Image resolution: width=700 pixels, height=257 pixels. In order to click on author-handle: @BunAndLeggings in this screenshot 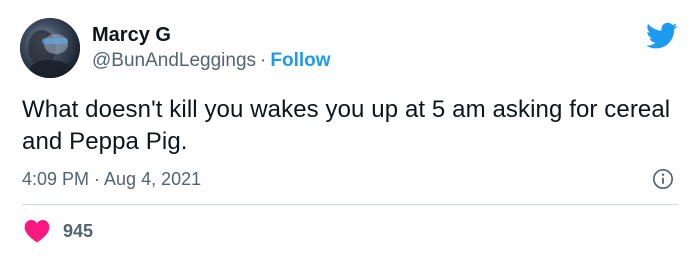, I will do `click(174, 60)`.